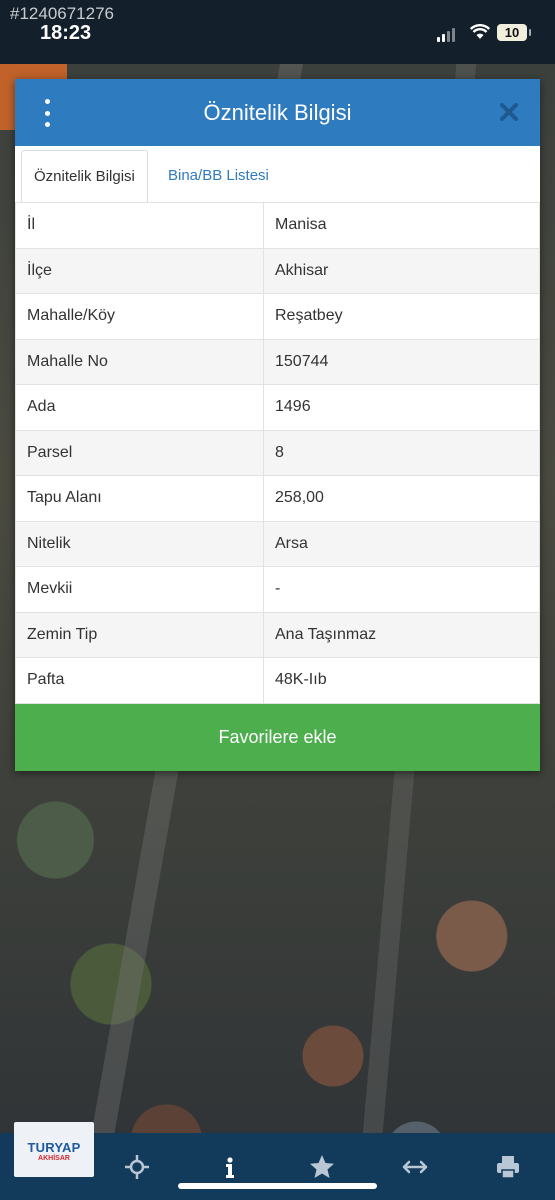 This screenshot has height=1200, width=555. I want to click on home-indicator, so click(277, 1186).